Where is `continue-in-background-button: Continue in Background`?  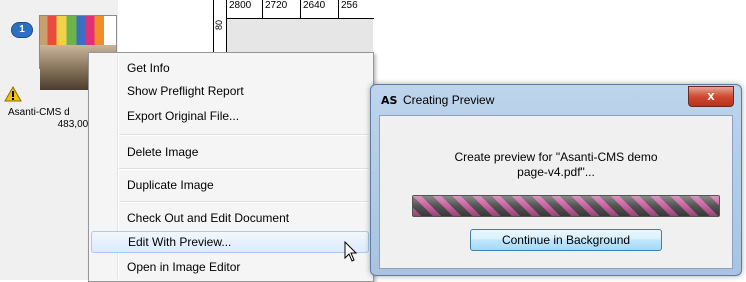
continue-in-background-button: Continue in Background is located at coordinates (566, 240).